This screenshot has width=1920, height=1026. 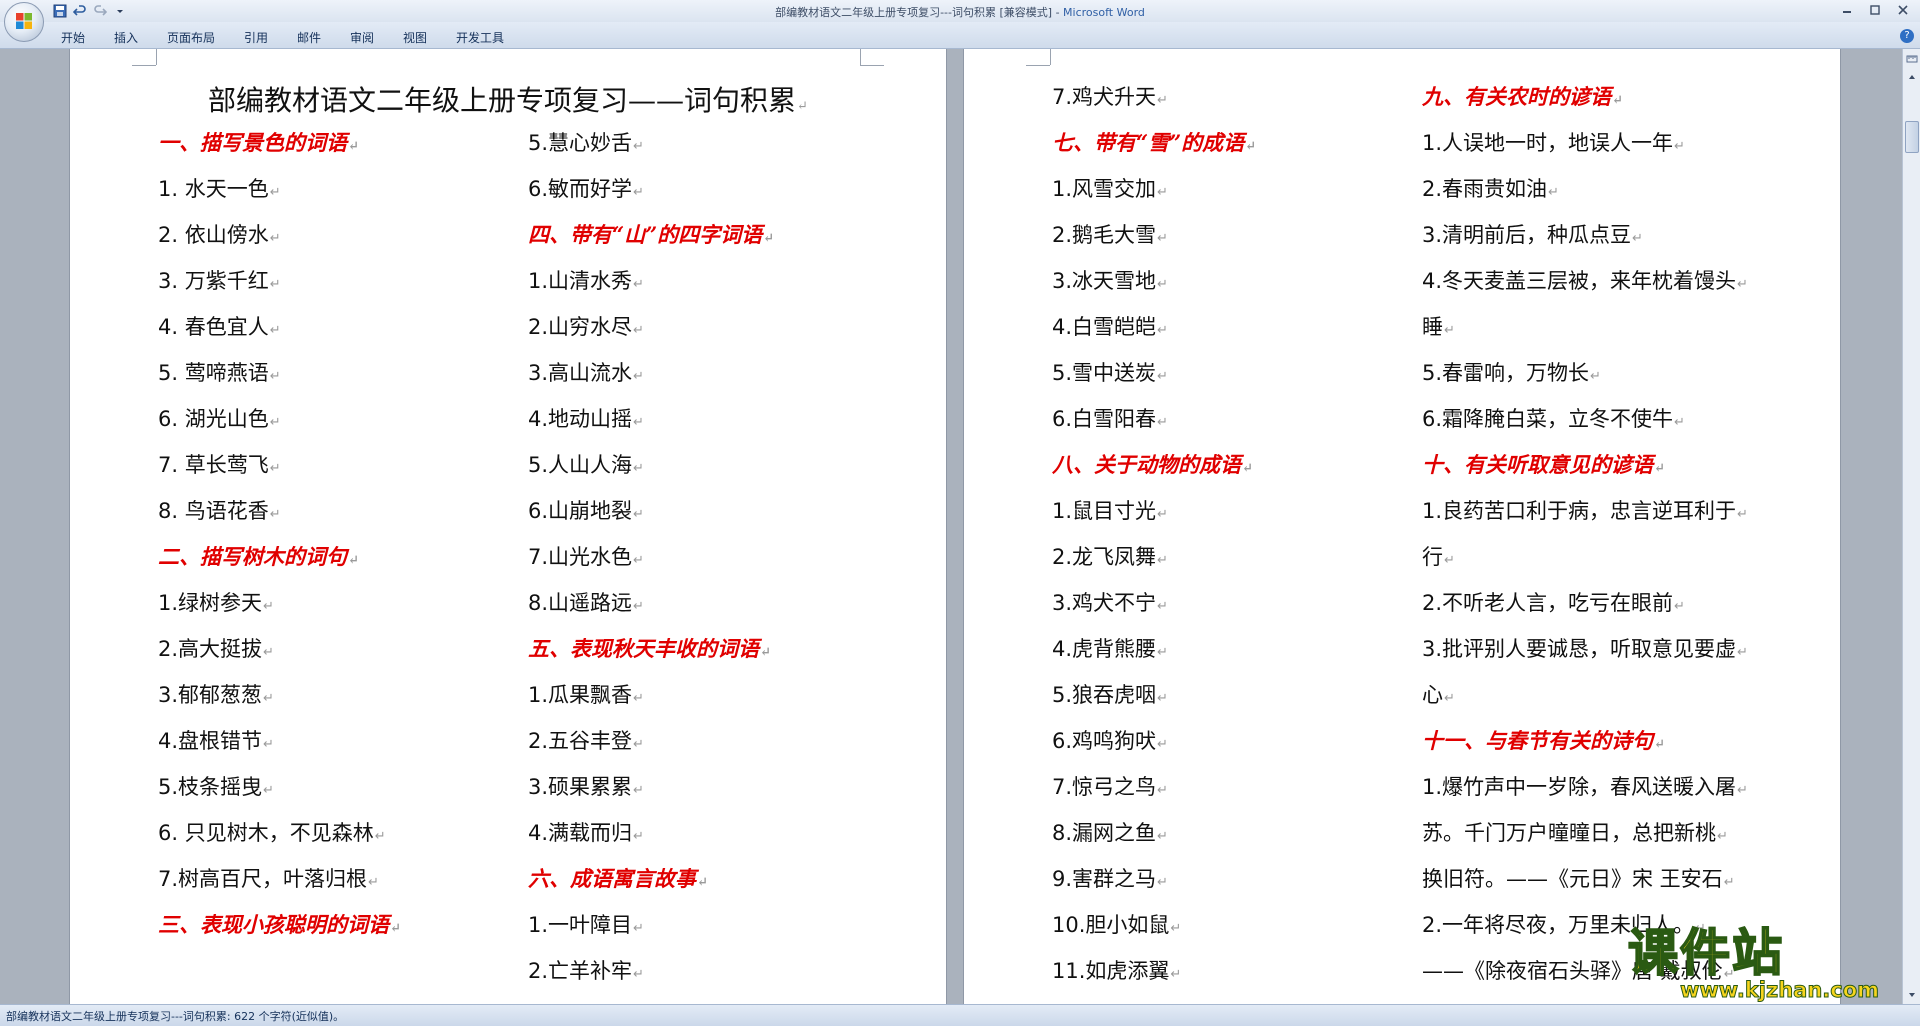 What do you see at coordinates (1110, 418) in the screenshot?
I see `list-item: 6.白雪阳春↵` at bounding box center [1110, 418].